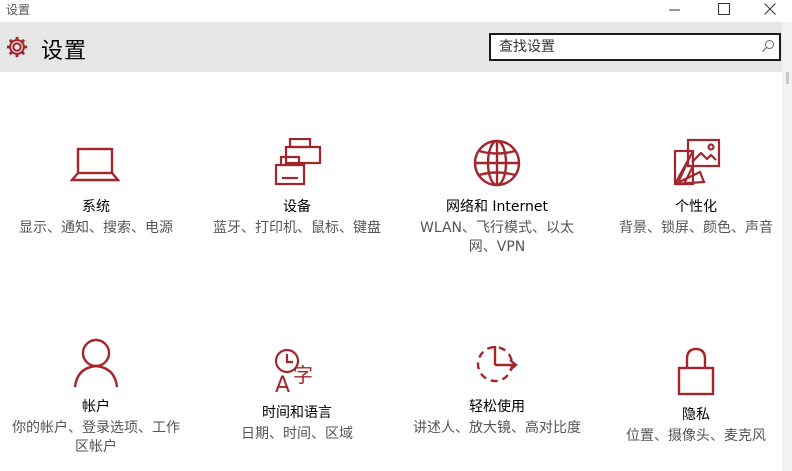  Describe the element at coordinates (624, 47) in the screenshot. I see `search-input` at that location.